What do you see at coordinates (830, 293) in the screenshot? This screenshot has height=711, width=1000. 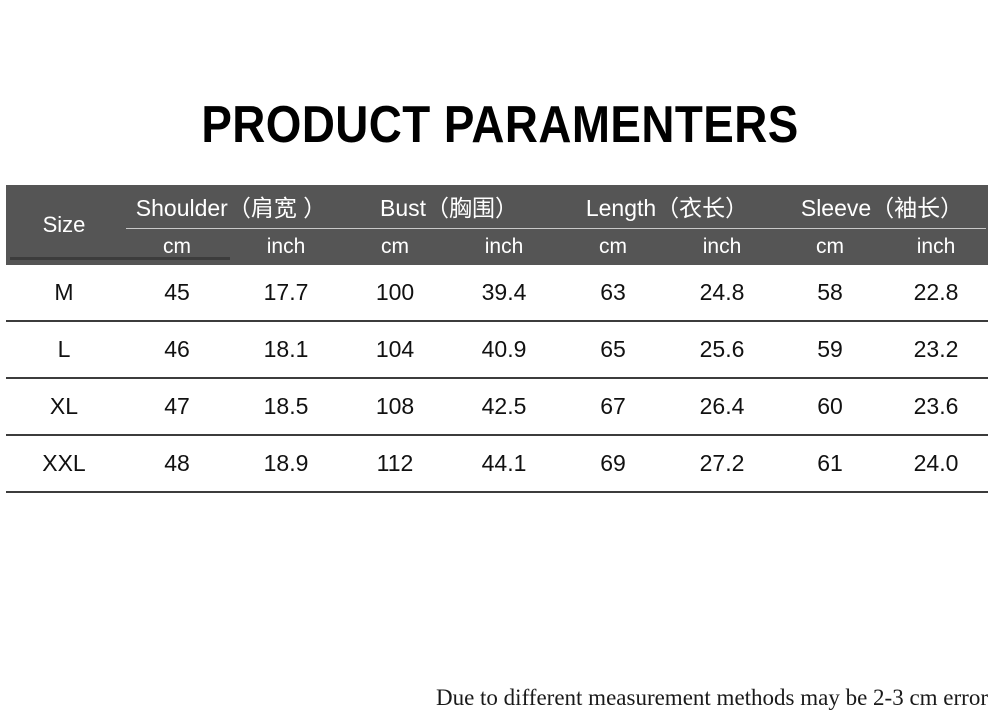 I see `cell-sleeve-cm: 58` at bounding box center [830, 293].